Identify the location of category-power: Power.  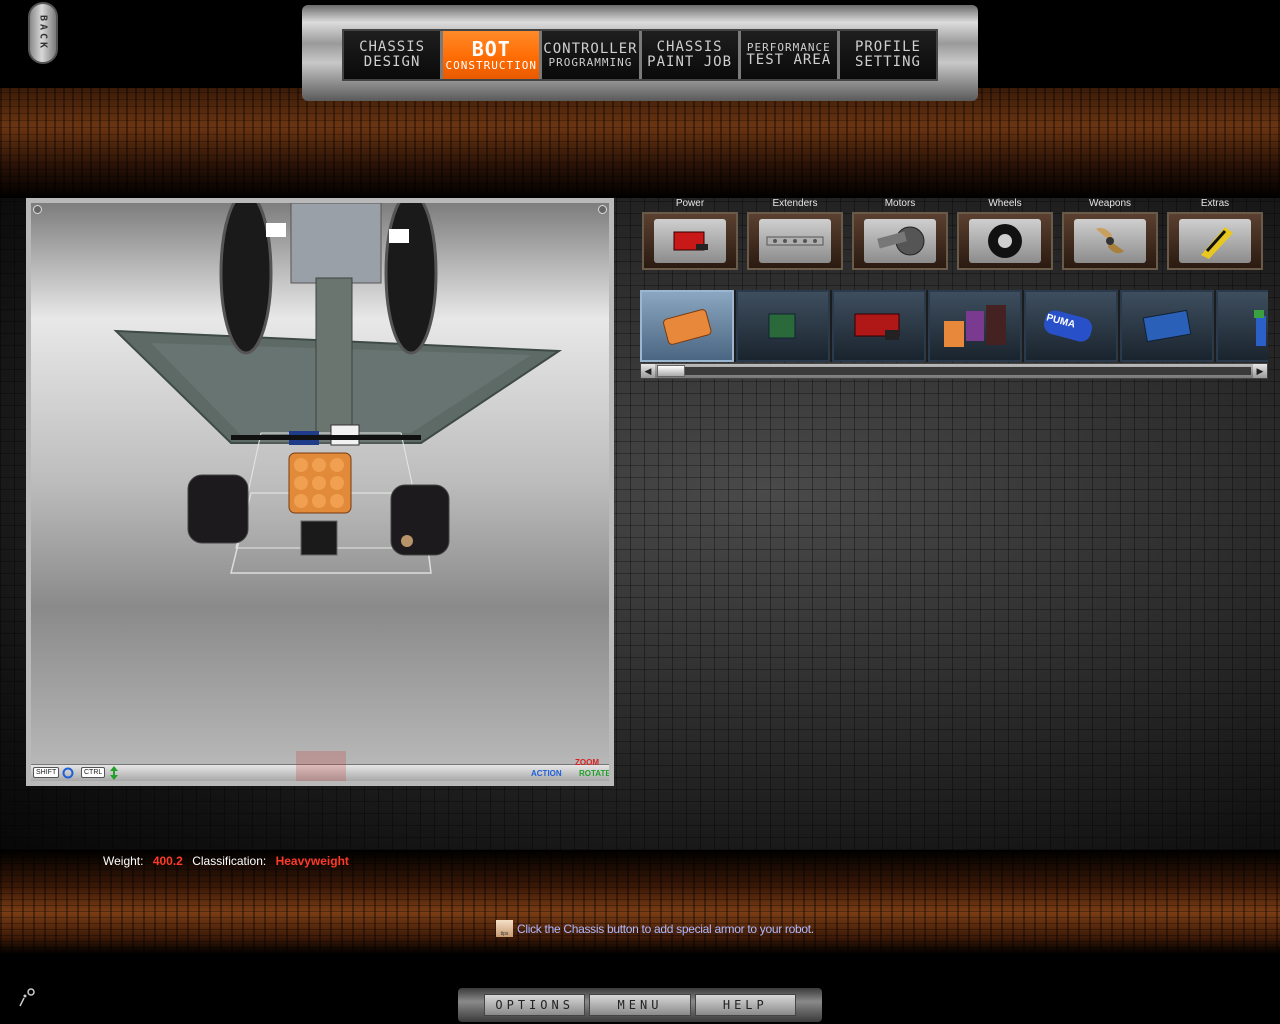
(690, 235).